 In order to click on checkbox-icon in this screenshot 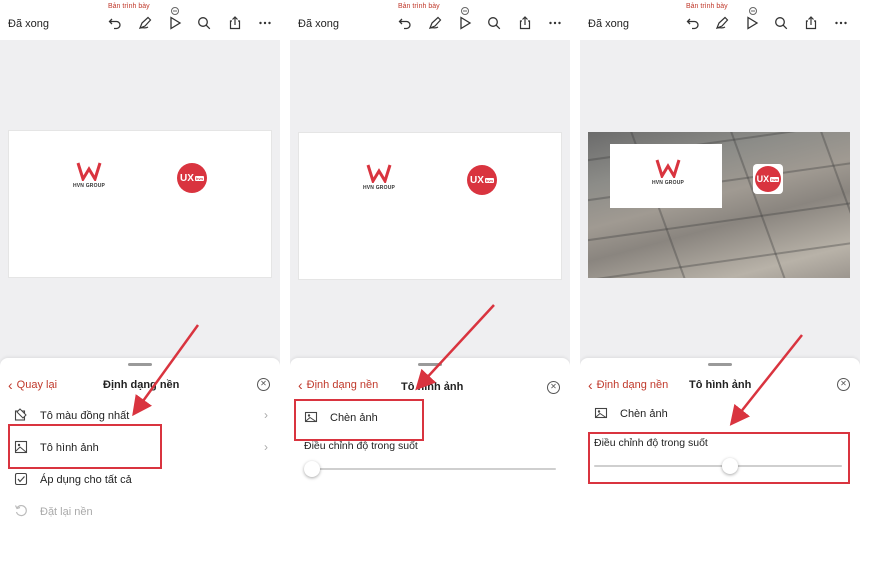, I will do `click(21, 479)`.